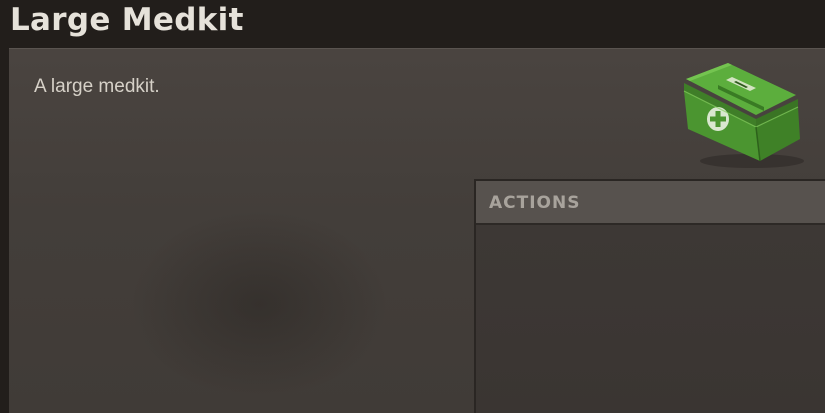  What do you see at coordinates (535, 203) in the screenshot?
I see `actions-header-label: ACTIONS` at bounding box center [535, 203].